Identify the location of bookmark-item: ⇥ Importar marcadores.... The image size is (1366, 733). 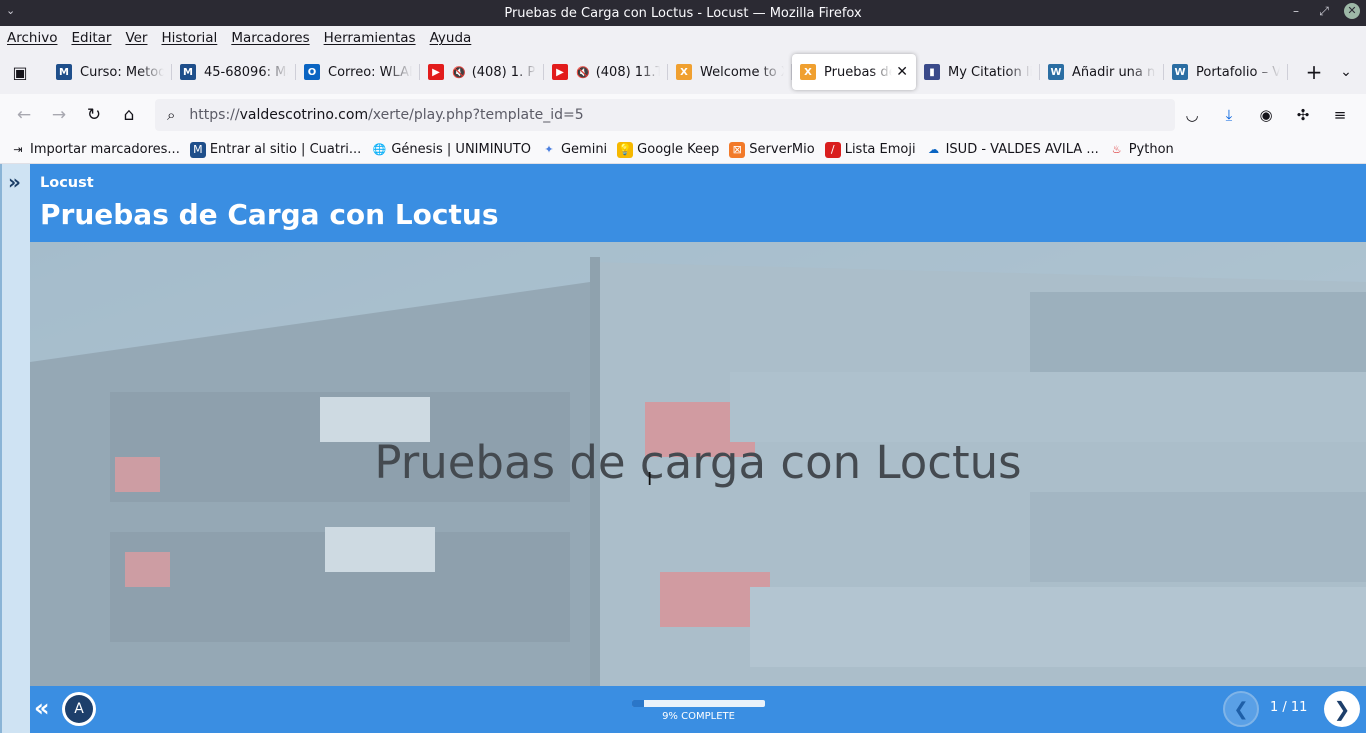
(95, 149).